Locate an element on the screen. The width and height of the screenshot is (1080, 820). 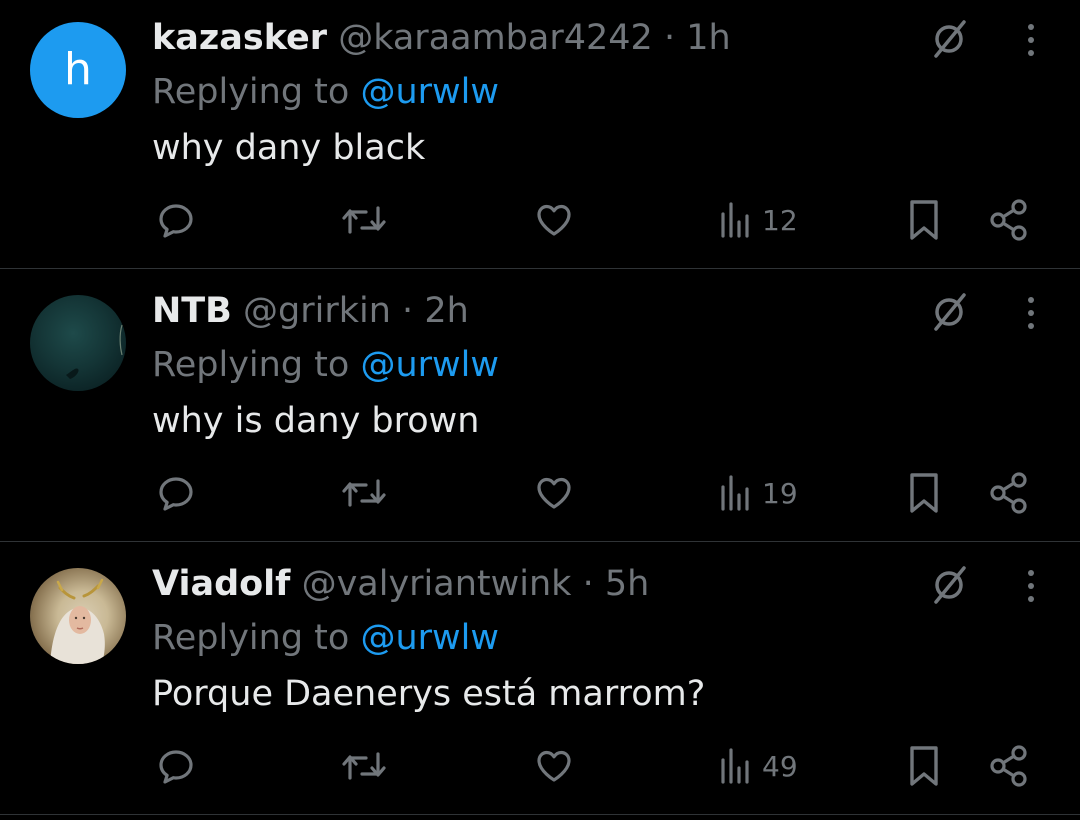
action-bar: 49 is located at coordinates (540, 766).